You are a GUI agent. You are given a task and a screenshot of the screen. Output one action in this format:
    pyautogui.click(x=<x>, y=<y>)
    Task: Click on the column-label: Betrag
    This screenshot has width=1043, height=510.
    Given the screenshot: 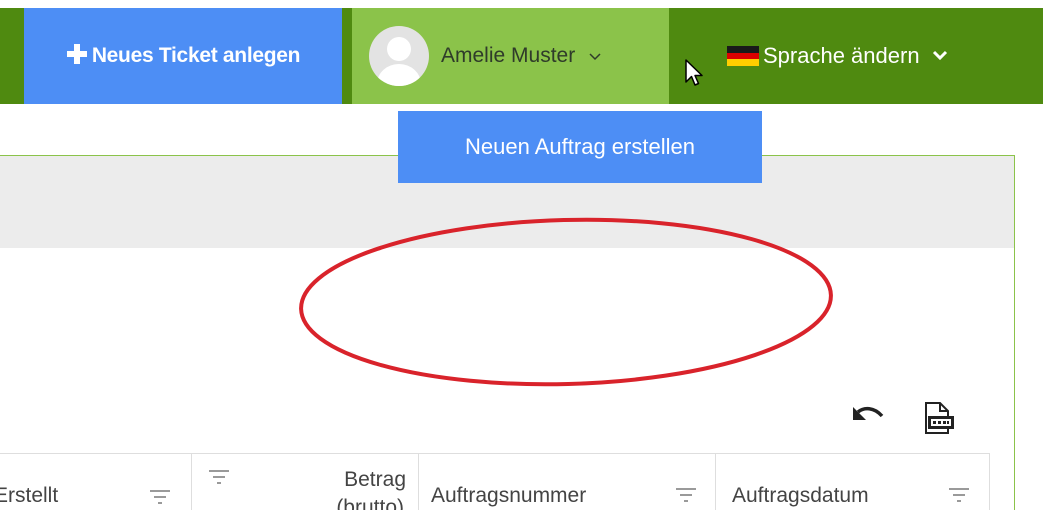 What is the action you would take?
    pyautogui.click(x=375, y=479)
    